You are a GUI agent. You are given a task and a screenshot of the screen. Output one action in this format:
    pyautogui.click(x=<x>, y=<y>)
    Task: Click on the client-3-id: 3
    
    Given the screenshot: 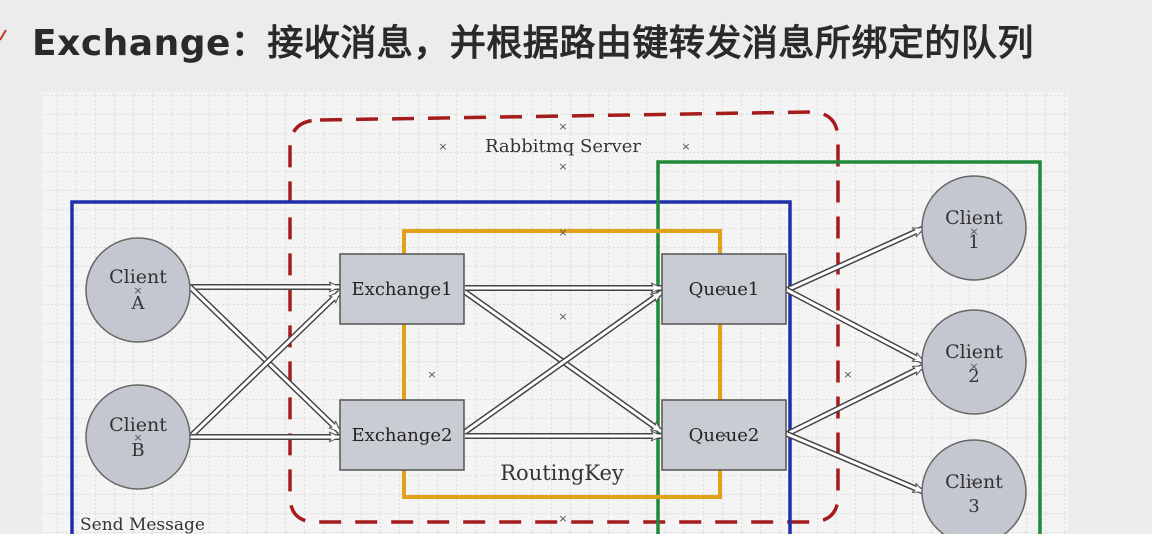 What is the action you would take?
    pyautogui.click(x=973, y=506)
    